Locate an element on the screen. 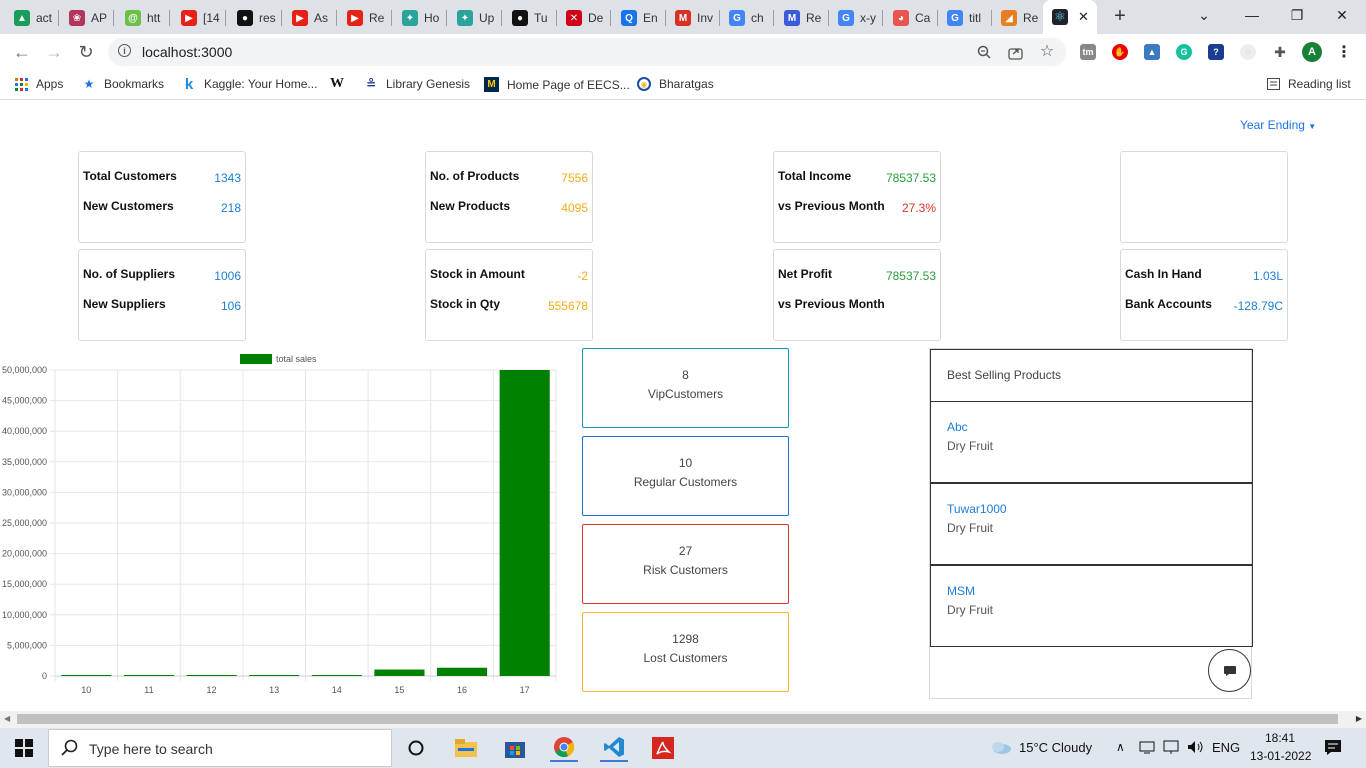  show-hidden-icons-chevron-icon: ∧ is located at coordinates (1120, 747).